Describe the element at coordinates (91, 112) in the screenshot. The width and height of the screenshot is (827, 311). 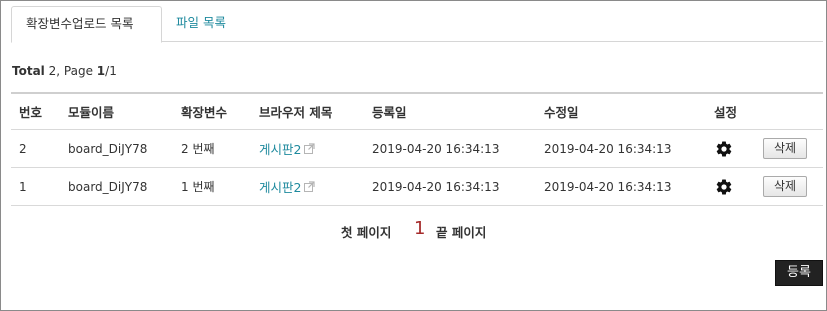
I see `header-module-name: 모듈이름` at that location.